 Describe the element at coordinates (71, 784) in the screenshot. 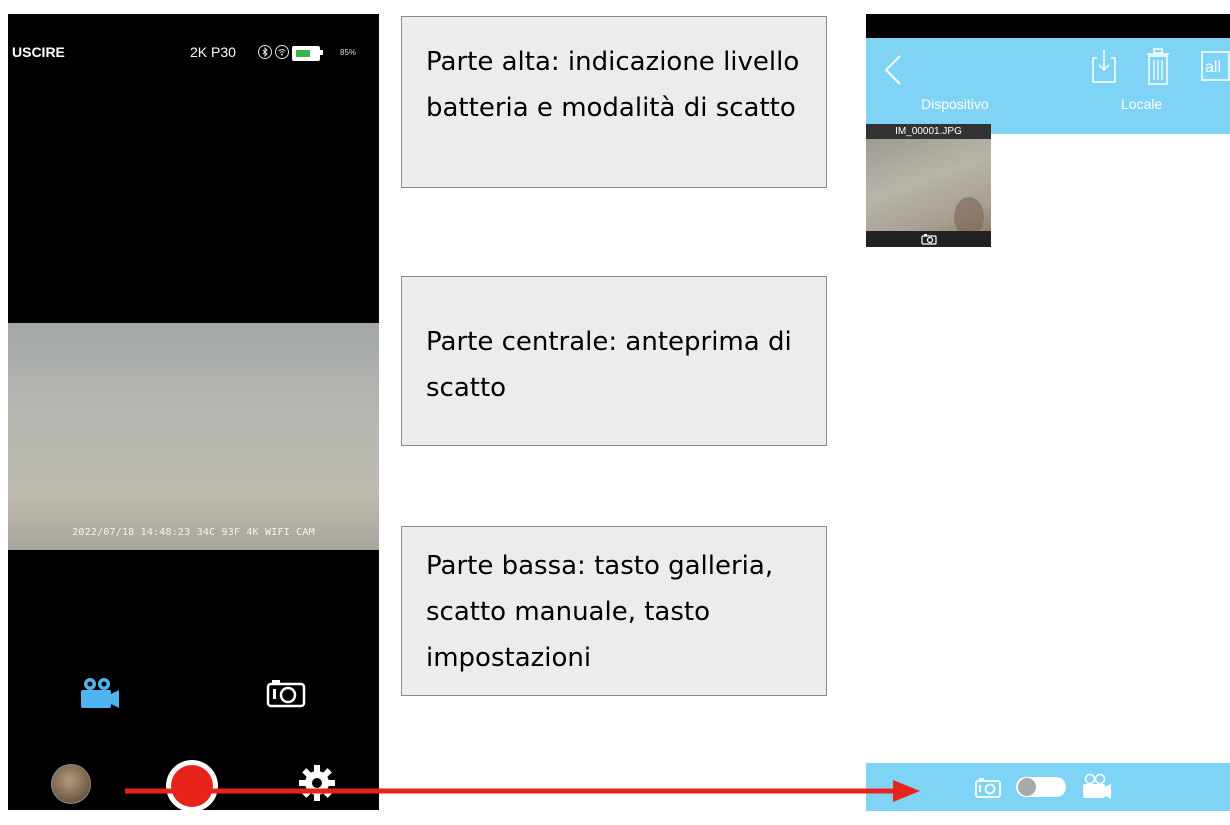

I see `gallery-button` at that location.